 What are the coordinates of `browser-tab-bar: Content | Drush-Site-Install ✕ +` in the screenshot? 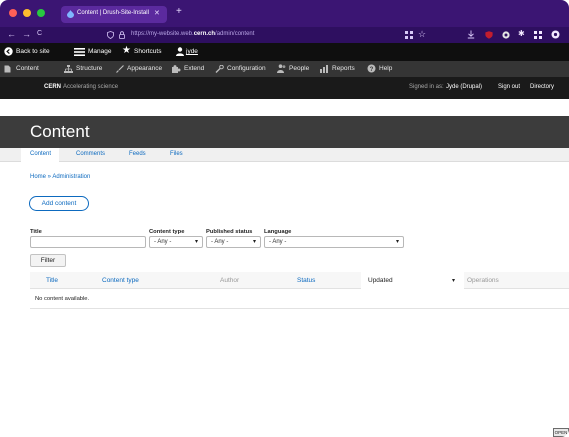 It's located at (284, 13).